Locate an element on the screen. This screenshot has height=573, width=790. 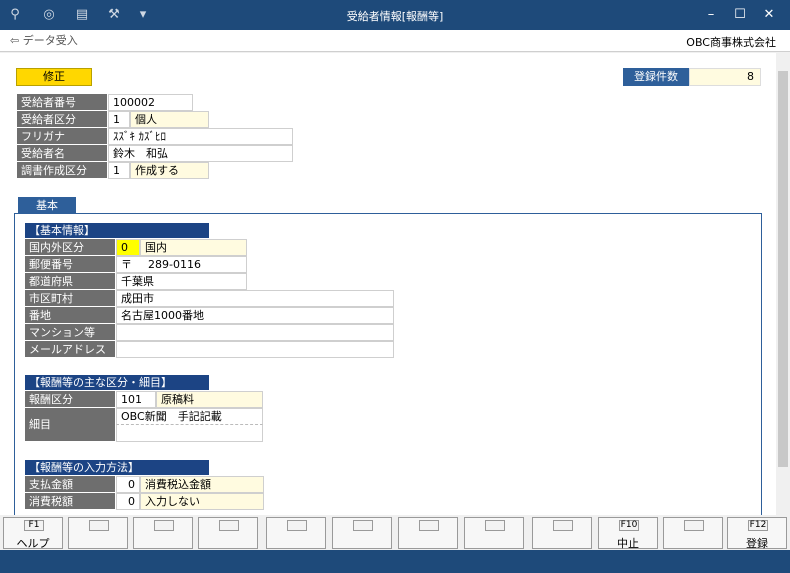
company-name: OBC商事株式会社 is located at coordinates (731, 42).